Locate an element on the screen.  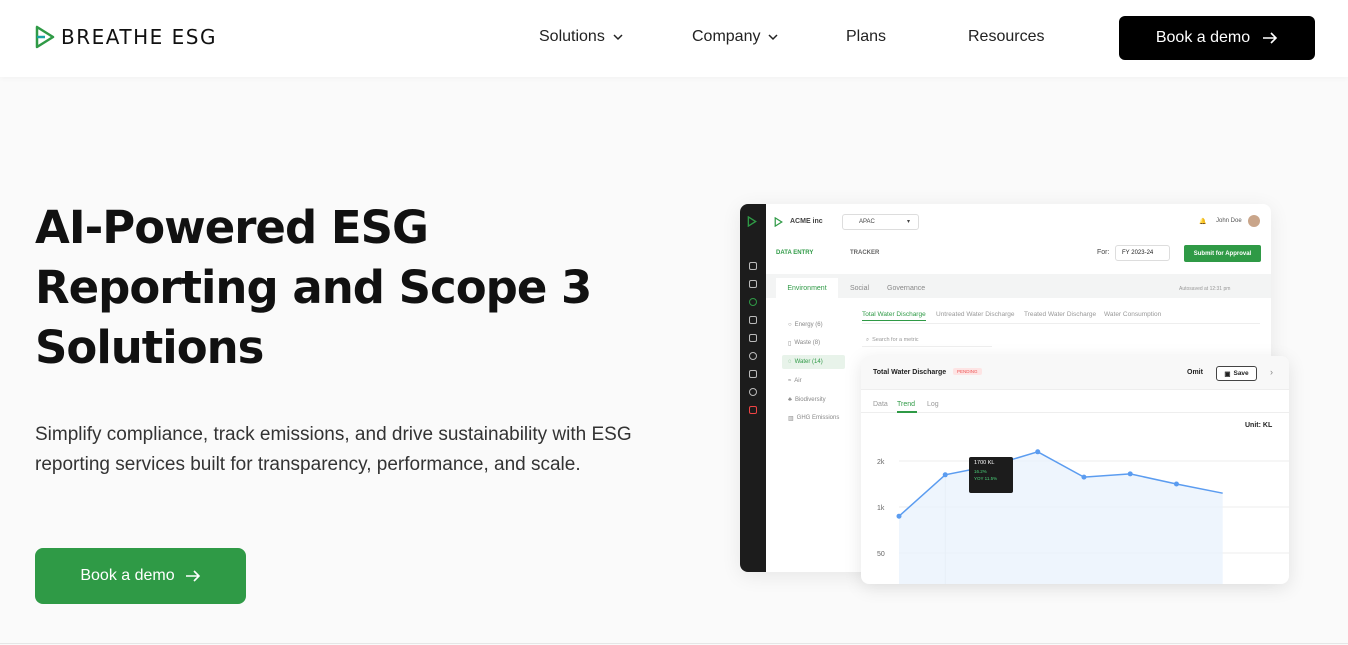
nav-resources: Resources is located at coordinates (1006, 37).